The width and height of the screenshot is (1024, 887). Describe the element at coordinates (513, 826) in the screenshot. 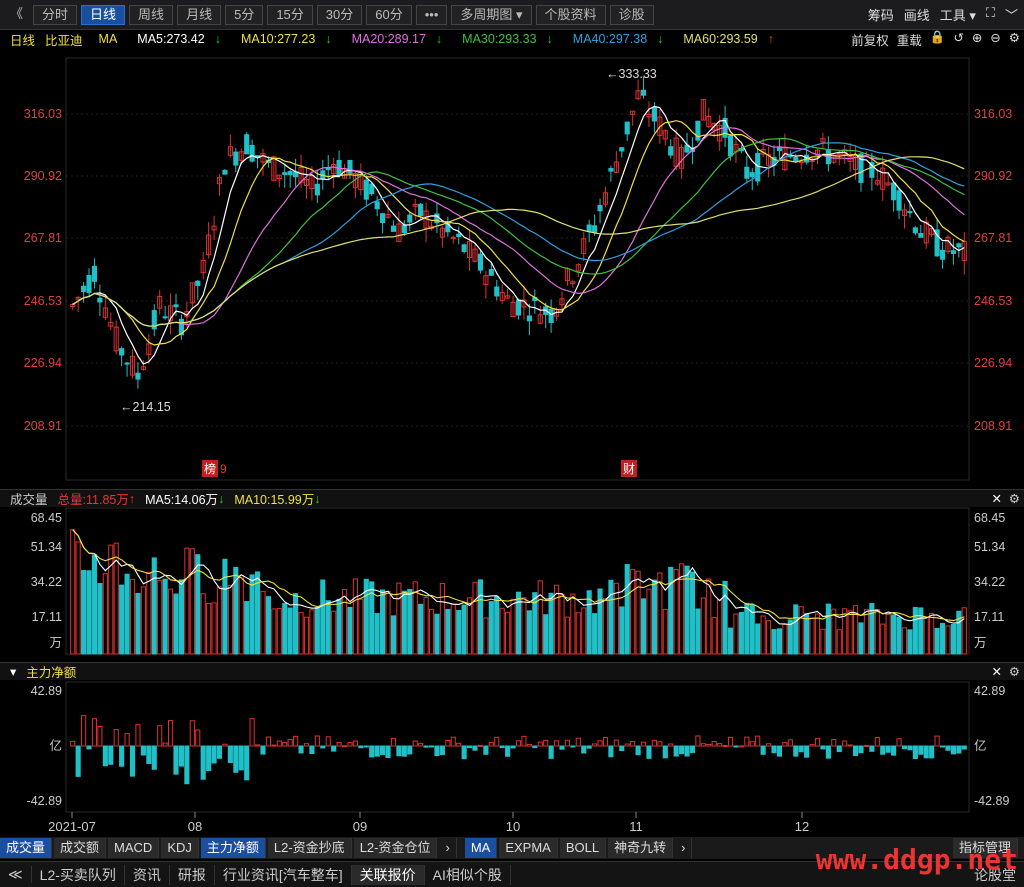

I see `month-label: 10` at that location.